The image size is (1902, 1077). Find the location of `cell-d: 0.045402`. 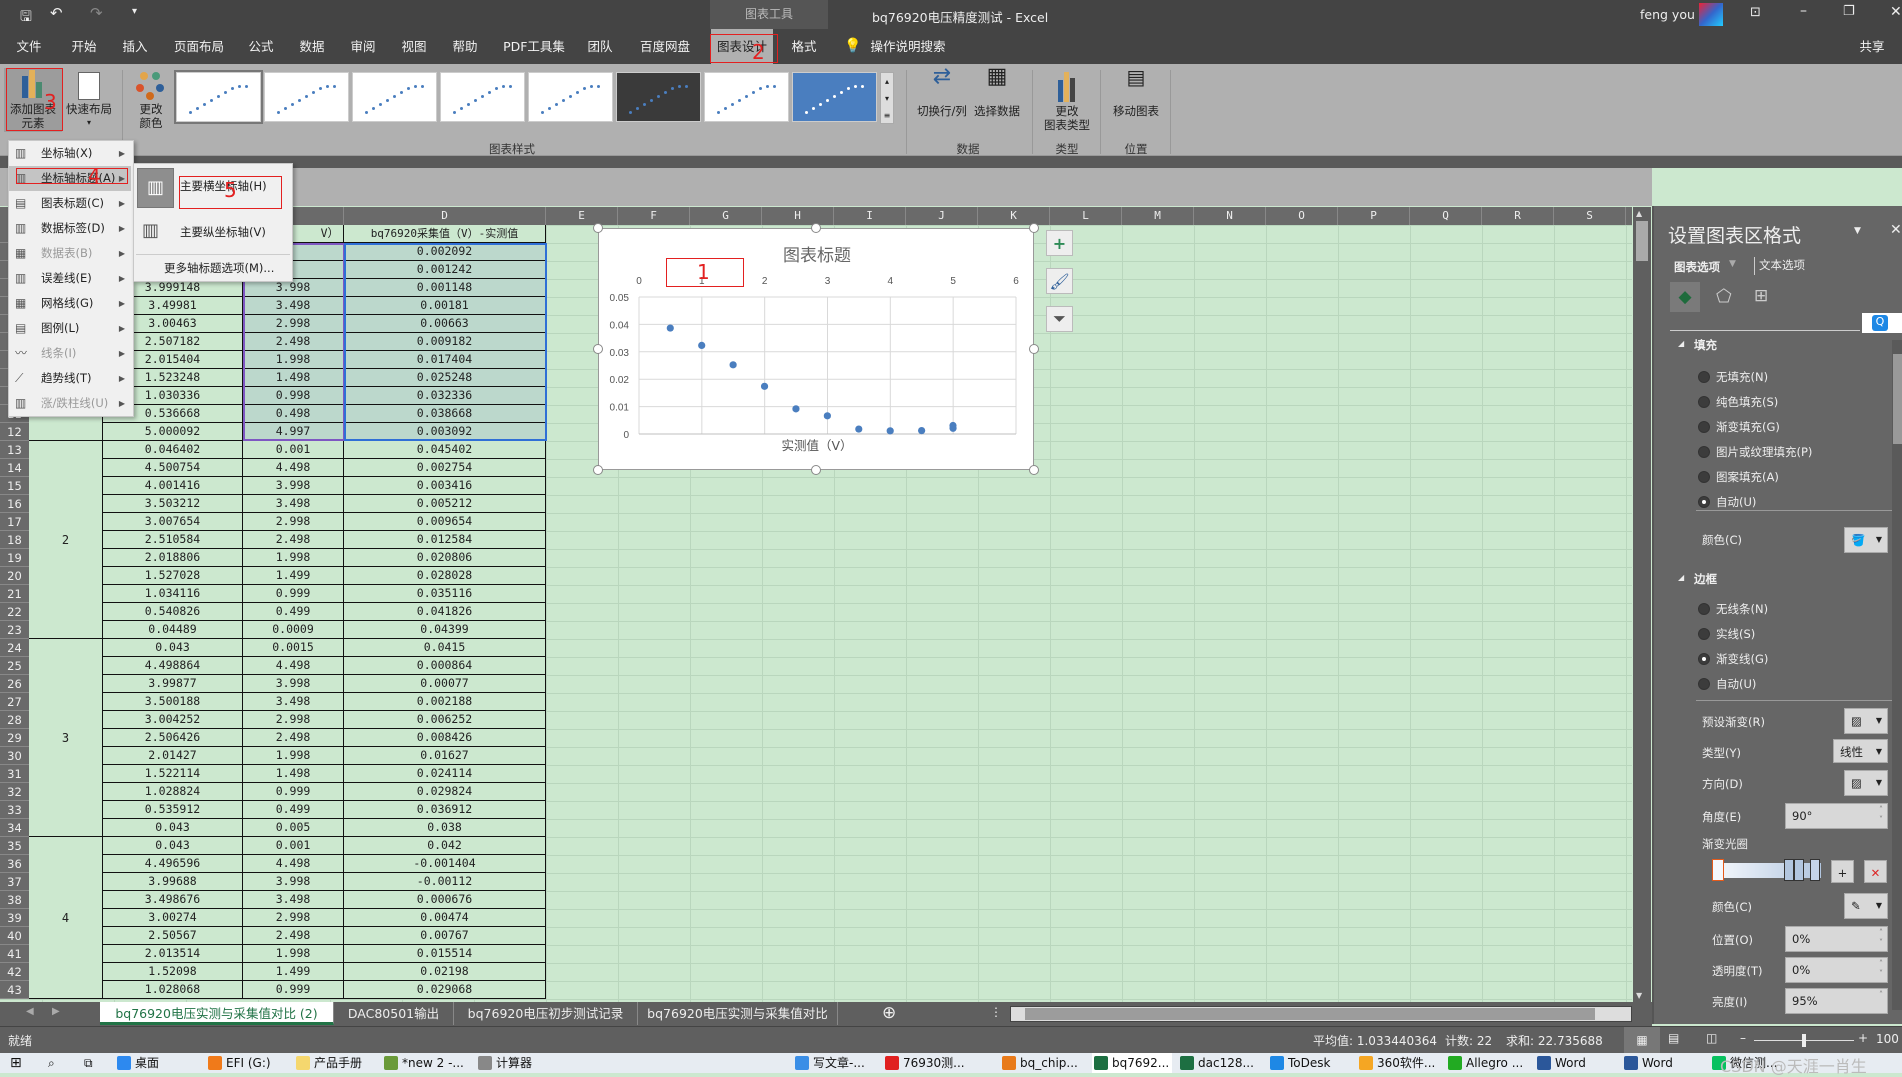

cell-d: 0.045402 is located at coordinates (445, 450).